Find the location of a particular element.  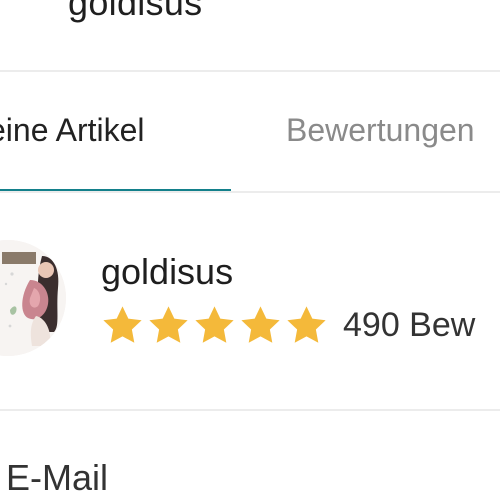

username: goldisus is located at coordinates (167, 272).